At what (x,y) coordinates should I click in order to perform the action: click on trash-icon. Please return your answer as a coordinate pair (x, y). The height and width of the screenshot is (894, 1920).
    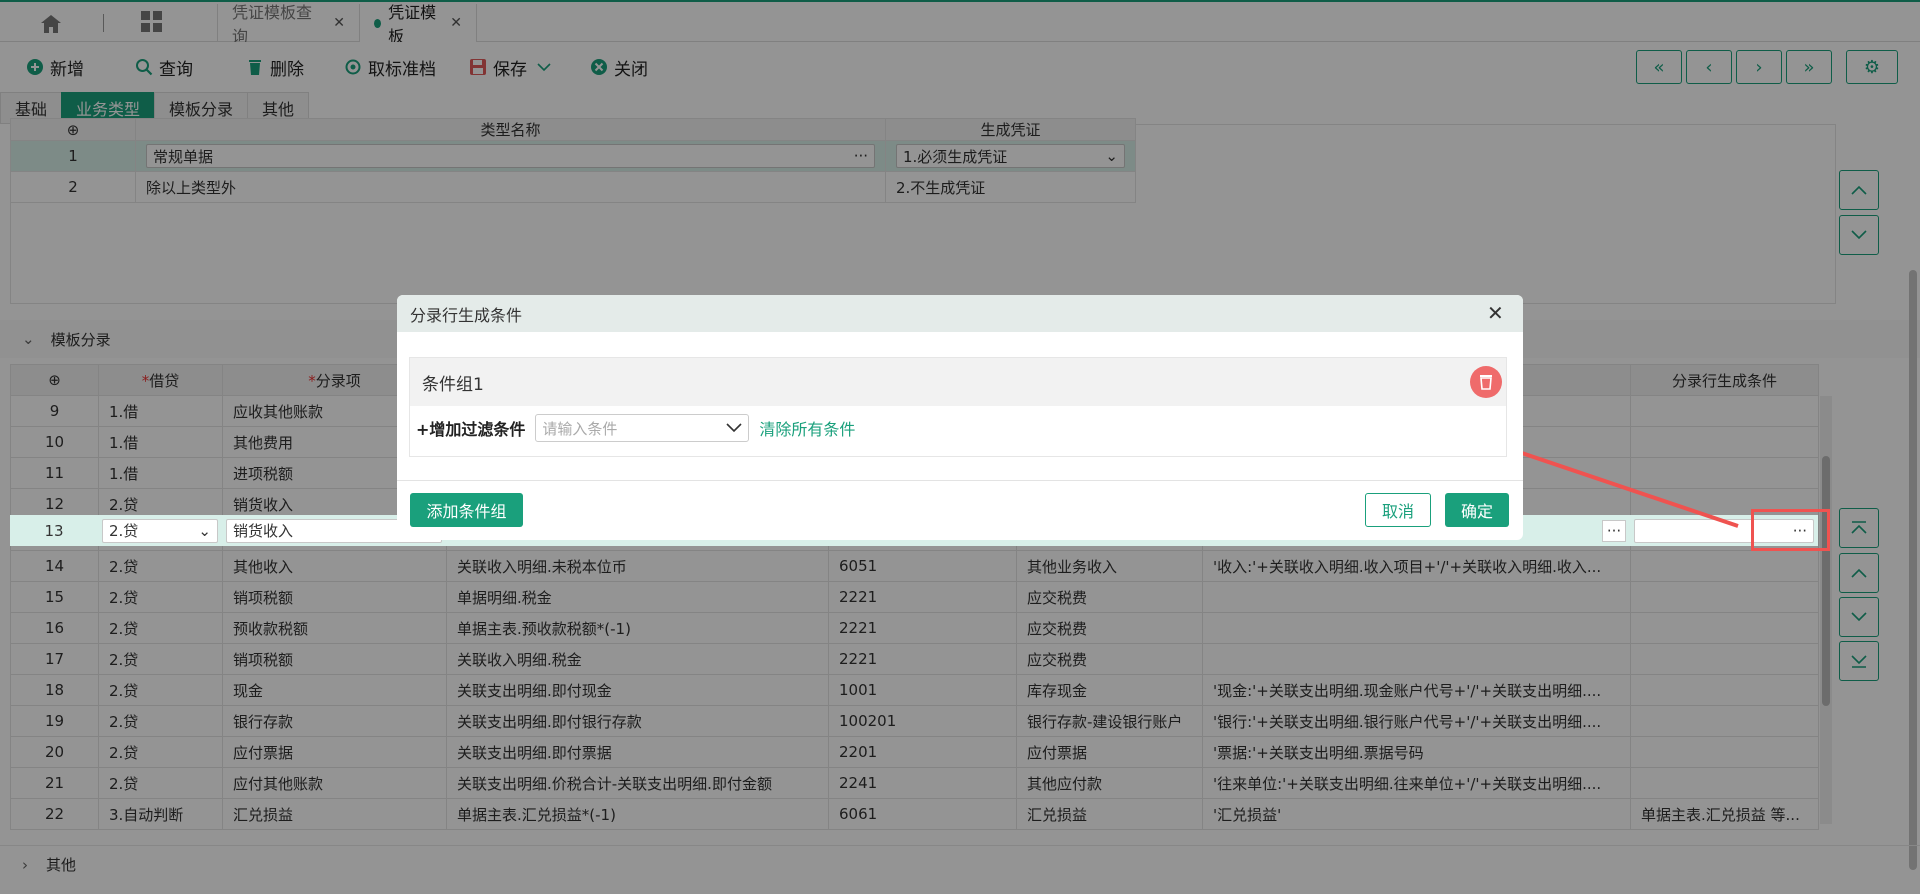
    Looking at the image, I should click on (1486, 382).